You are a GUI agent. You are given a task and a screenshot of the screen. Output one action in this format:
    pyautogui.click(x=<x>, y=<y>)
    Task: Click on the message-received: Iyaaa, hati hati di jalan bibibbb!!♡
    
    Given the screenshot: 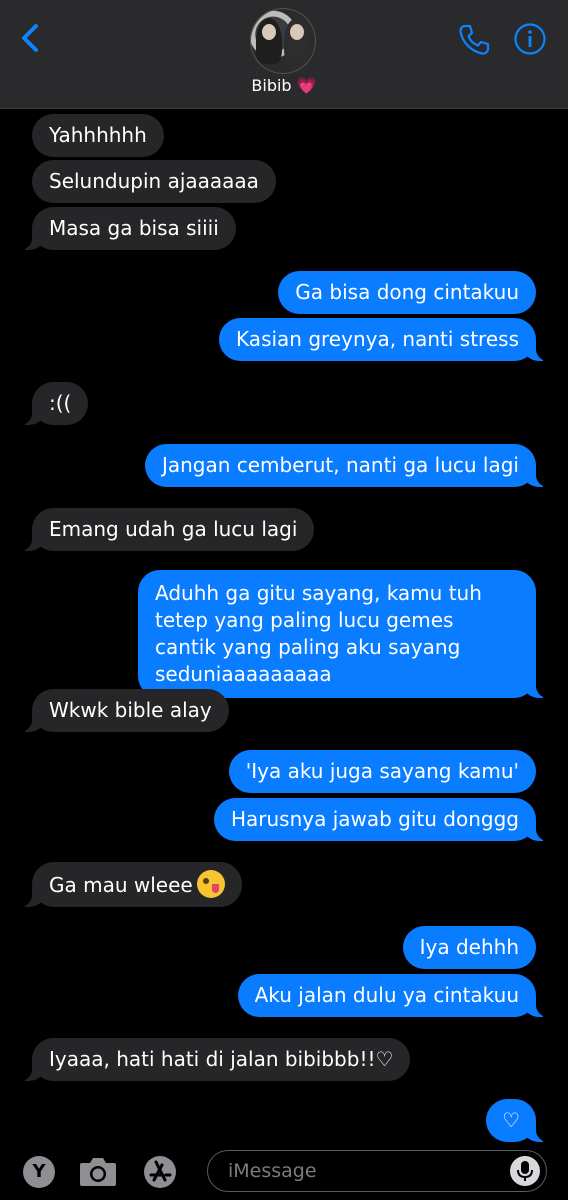 What is the action you would take?
    pyautogui.click(x=208, y=1059)
    